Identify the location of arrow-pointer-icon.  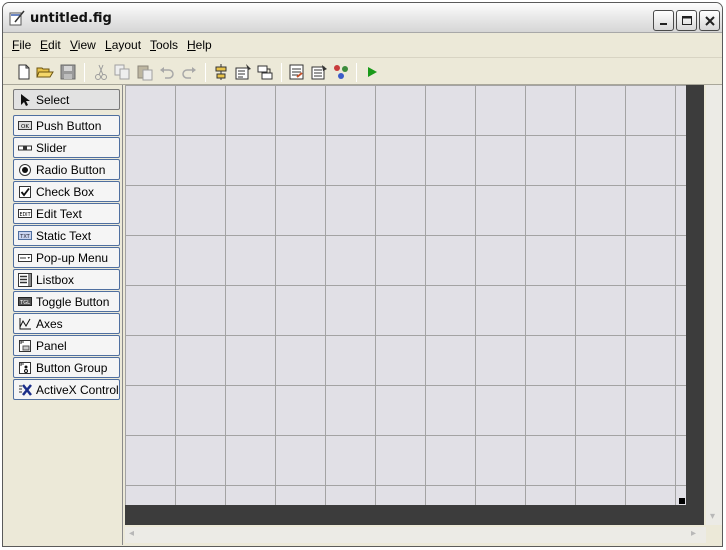
(25, 100).